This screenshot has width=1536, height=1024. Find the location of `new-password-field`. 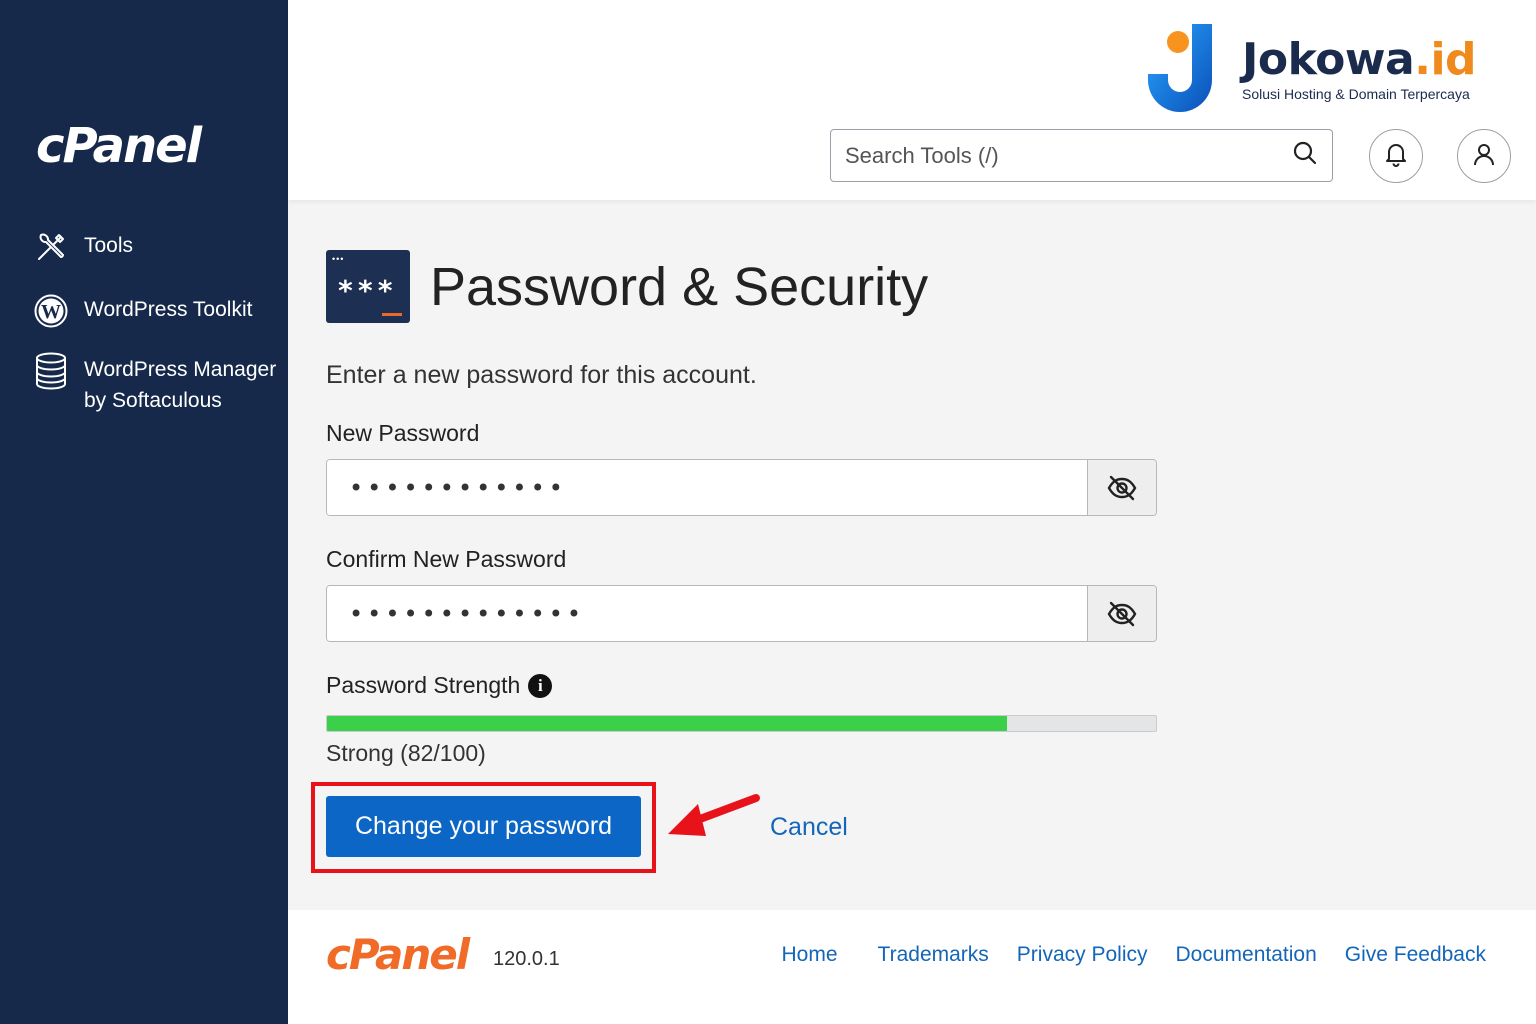

new-password-field is located at coordinates (741, 487).